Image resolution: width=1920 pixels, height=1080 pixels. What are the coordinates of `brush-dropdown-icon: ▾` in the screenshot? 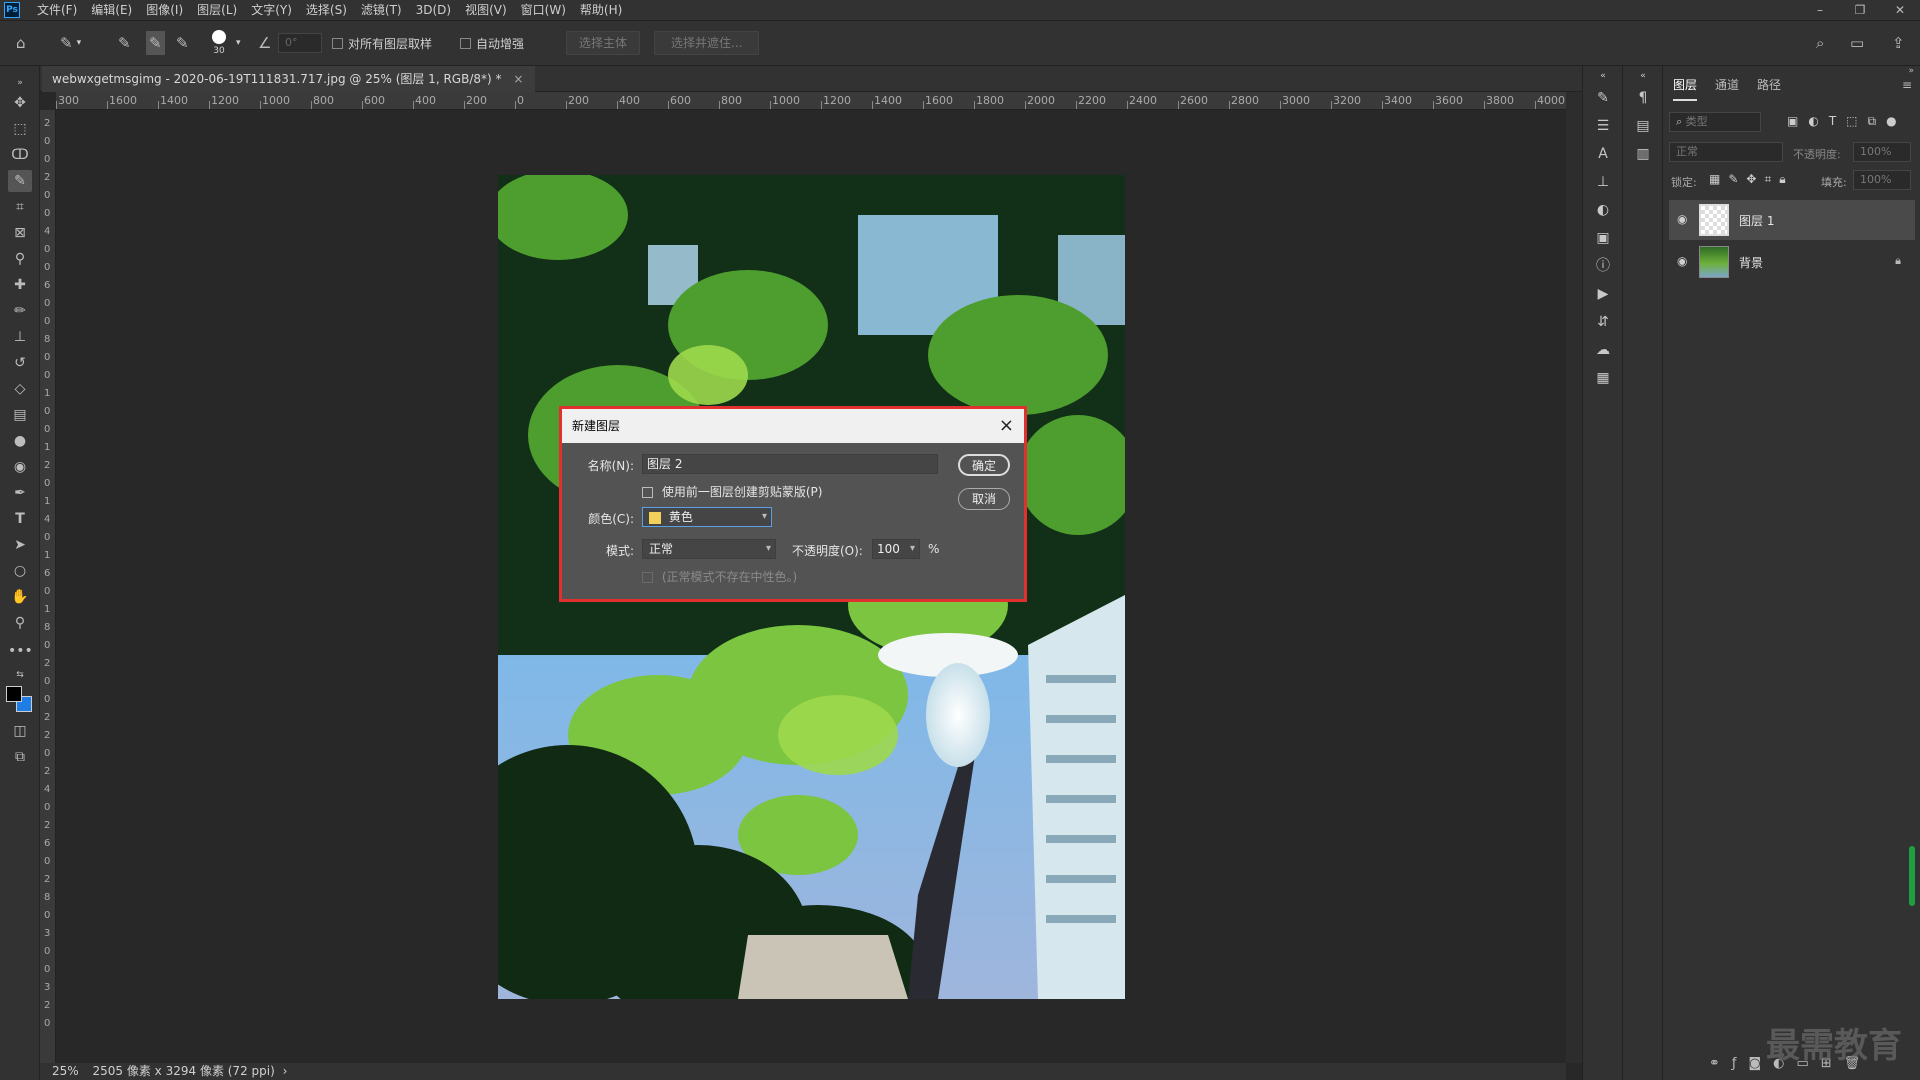 It's located at (238, 43).